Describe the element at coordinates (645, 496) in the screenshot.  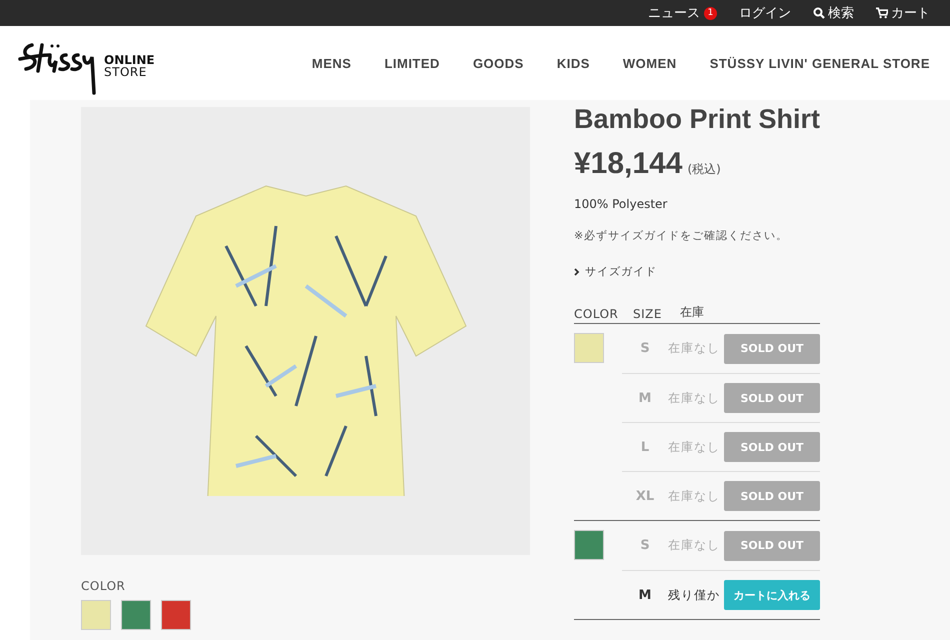
I see `size-label: XL` at that location.